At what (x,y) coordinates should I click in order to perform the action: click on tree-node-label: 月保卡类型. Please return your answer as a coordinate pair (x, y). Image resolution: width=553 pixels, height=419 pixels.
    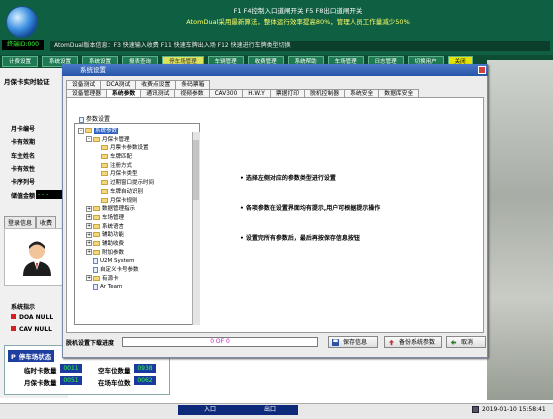
    Looking at the image, I should click on (124, 174).